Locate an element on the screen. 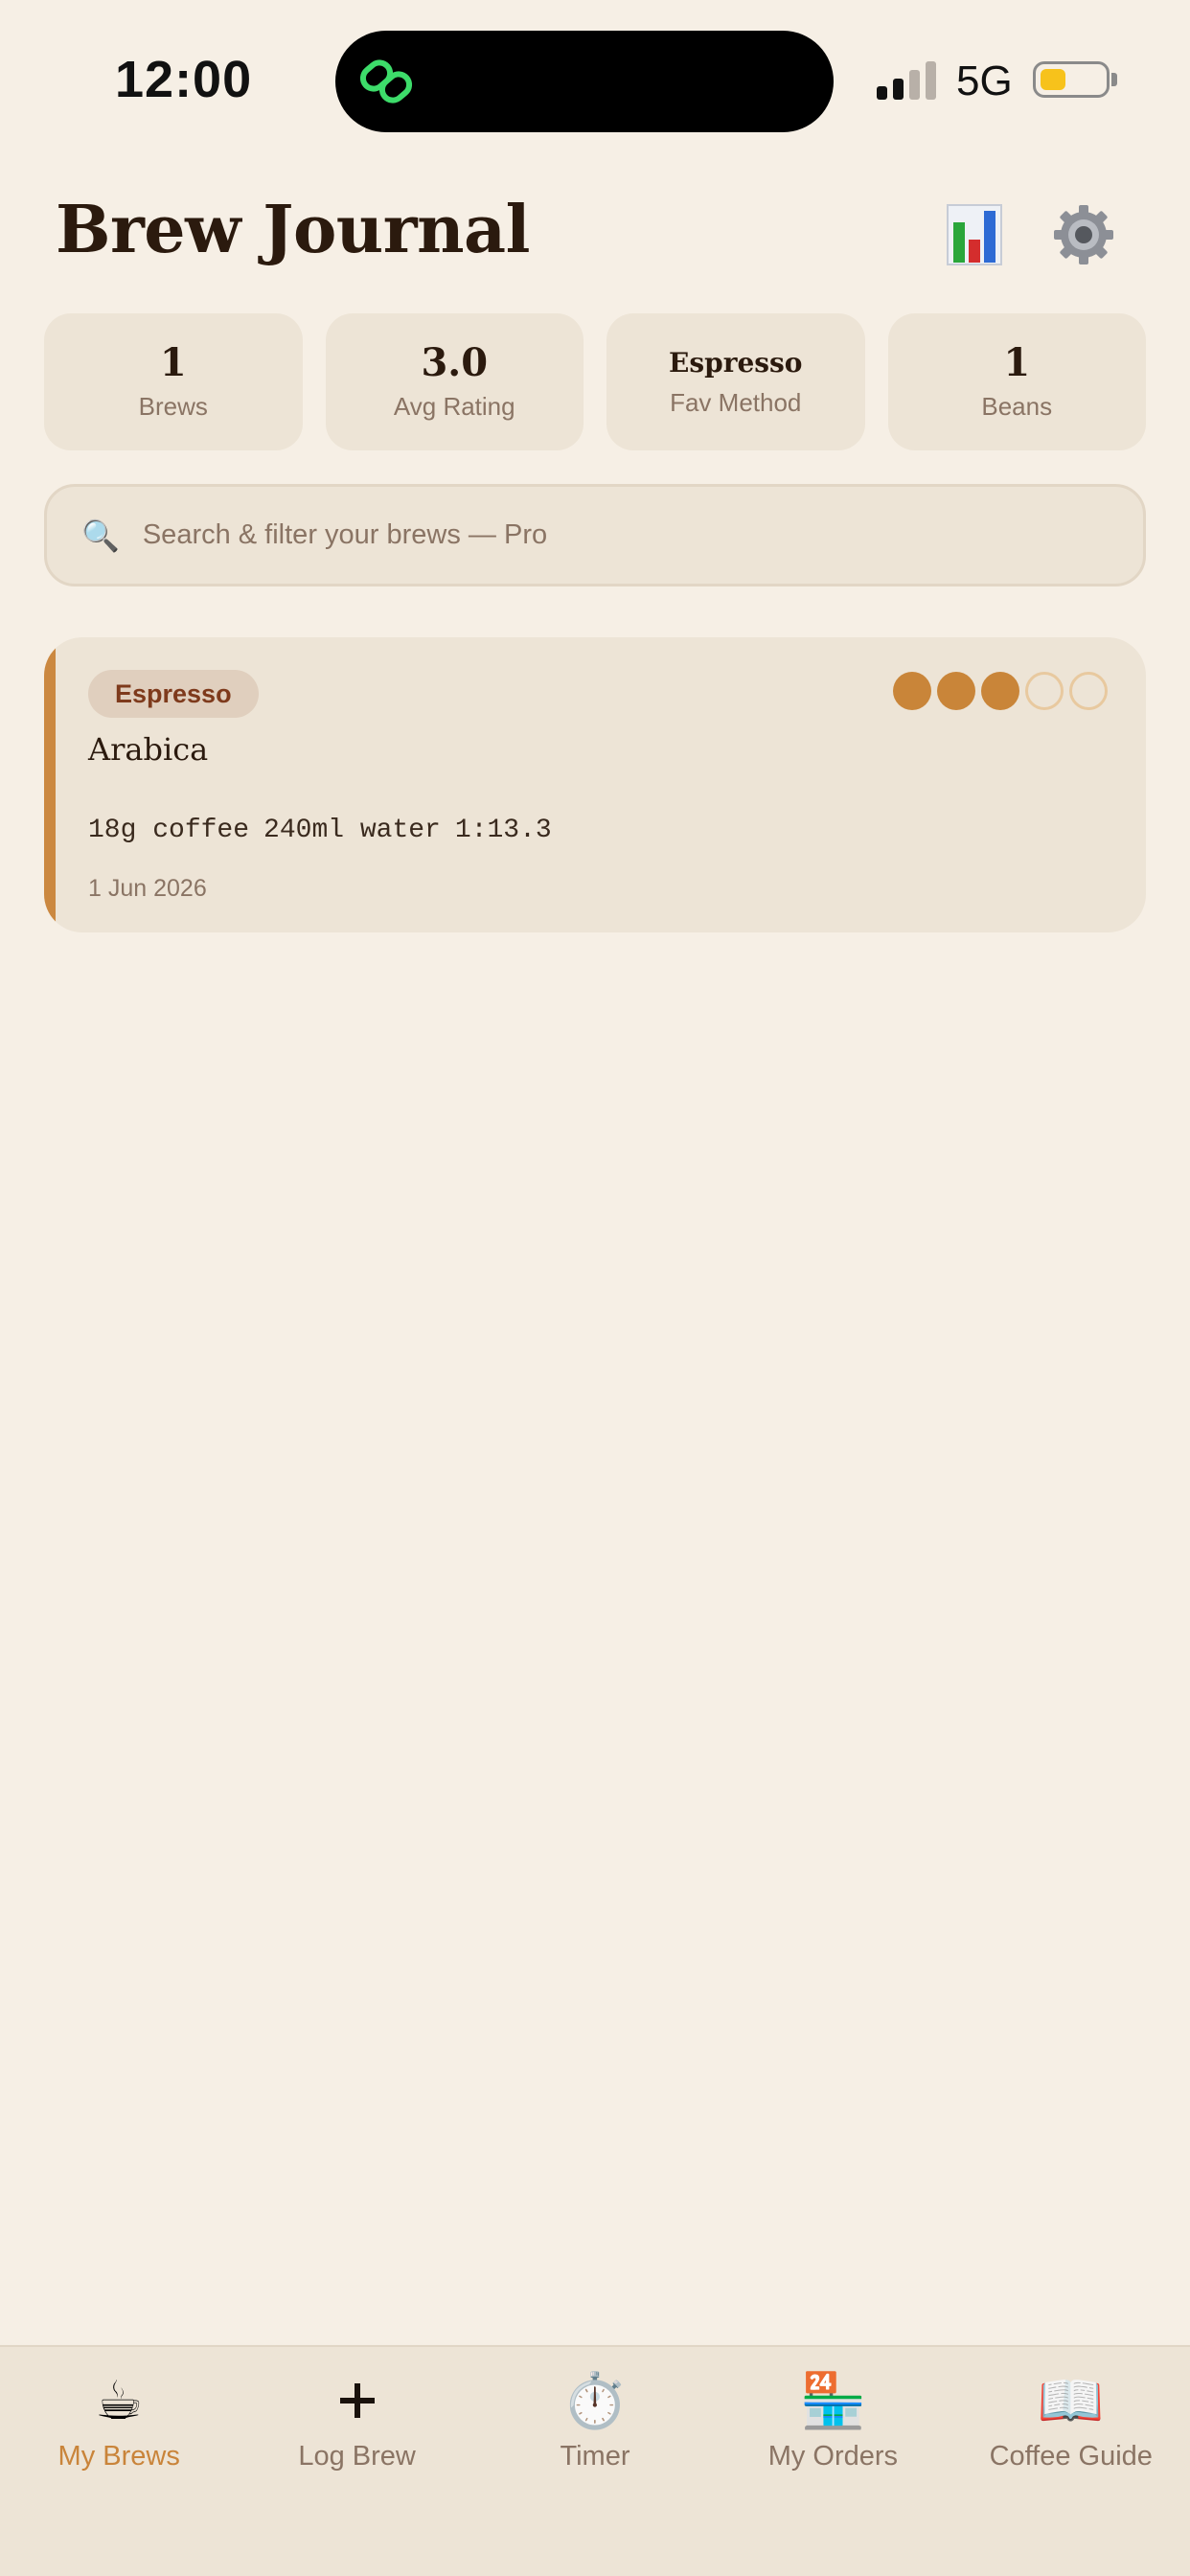 This screenshot has height=2576, width=1190. stat-label: Fav Method is located at coordinates (736, 403).